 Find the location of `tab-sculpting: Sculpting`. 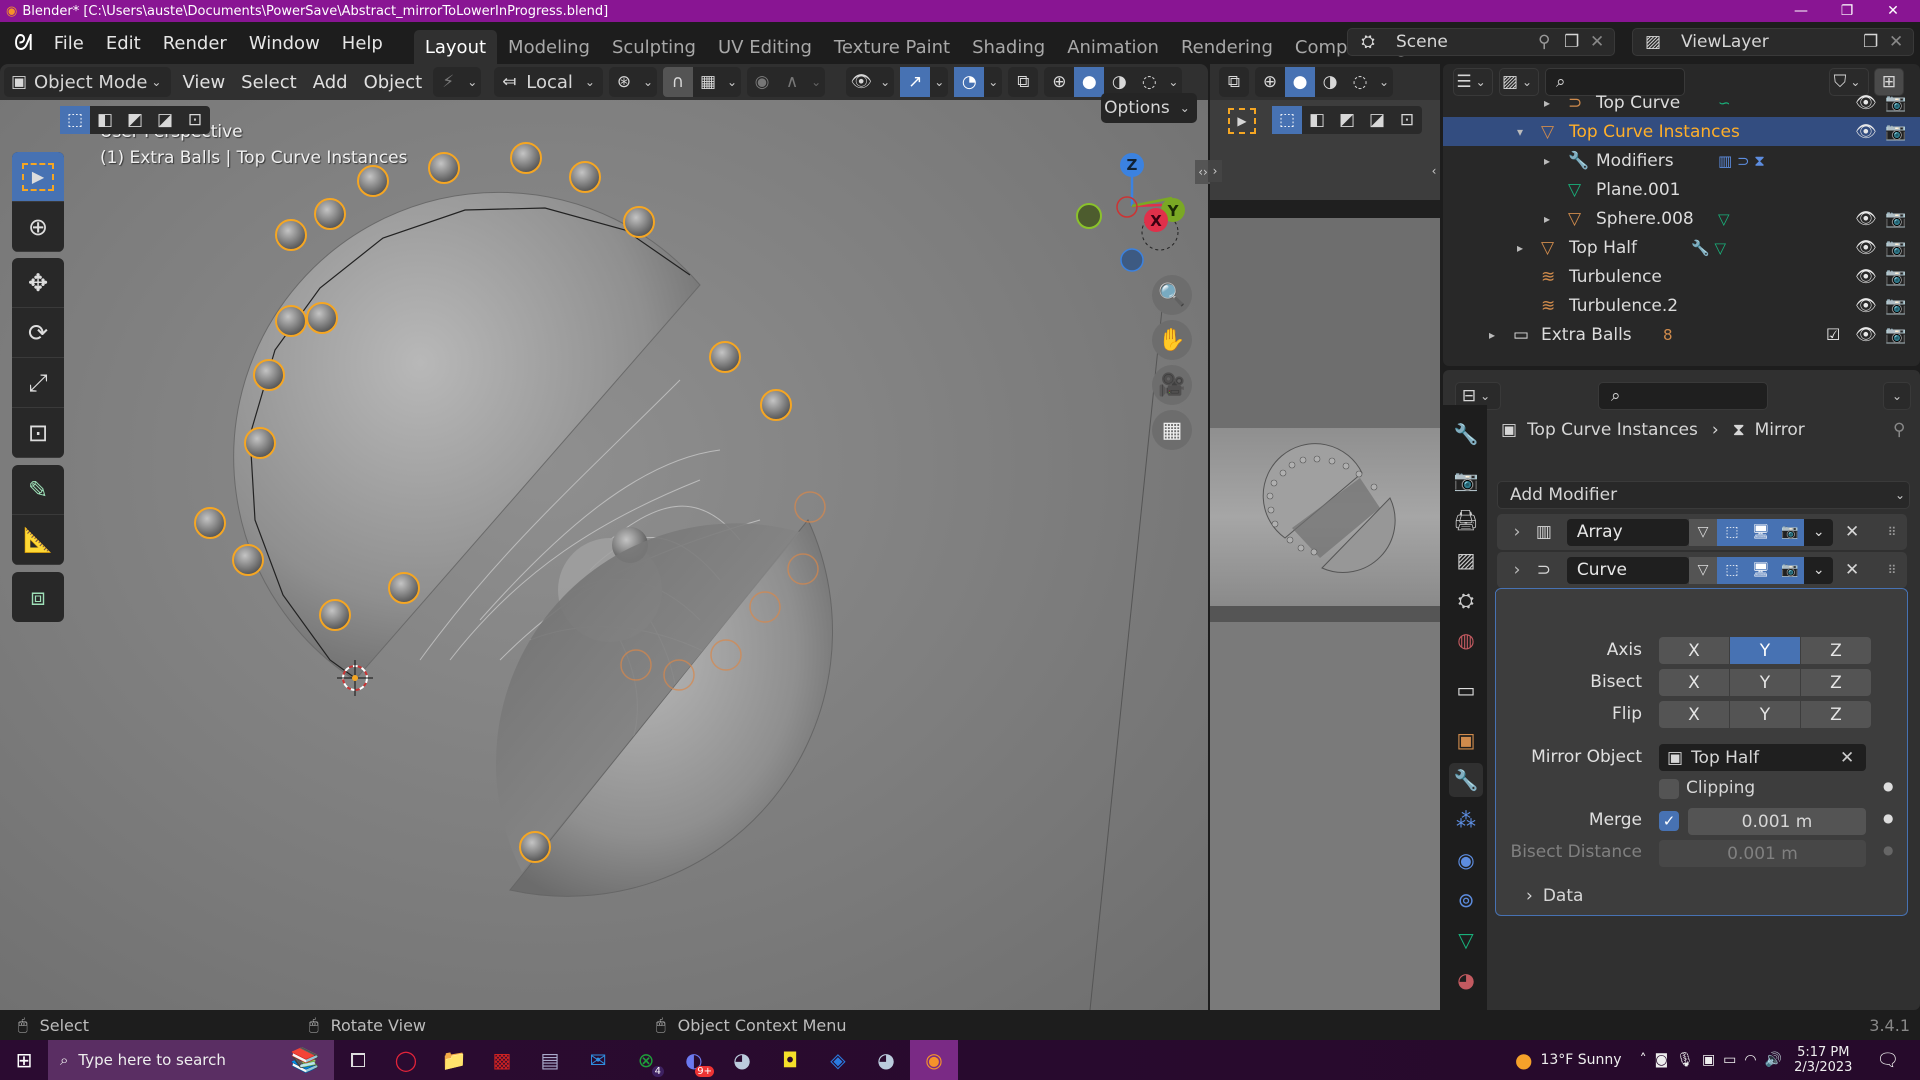

tab-sculpting: Sculpting is located at coordinates (654, 47).